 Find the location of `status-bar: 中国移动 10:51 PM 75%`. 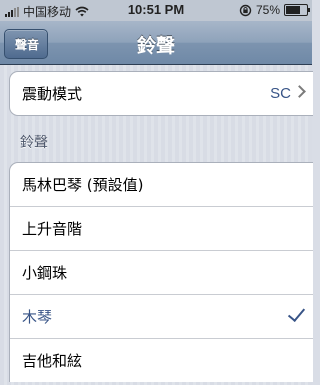

status-bar: 中国移动 10:51 PM 75% is located at coordinates (156, 10).